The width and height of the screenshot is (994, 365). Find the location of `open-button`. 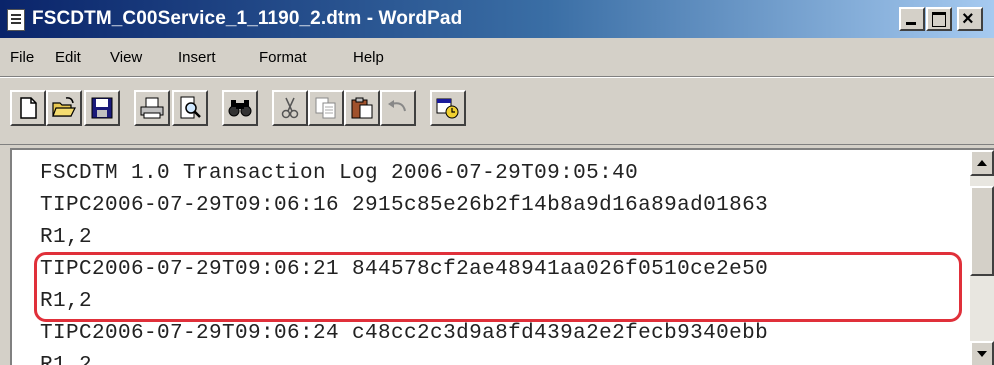

open-button is located at coordinates (64, 108).